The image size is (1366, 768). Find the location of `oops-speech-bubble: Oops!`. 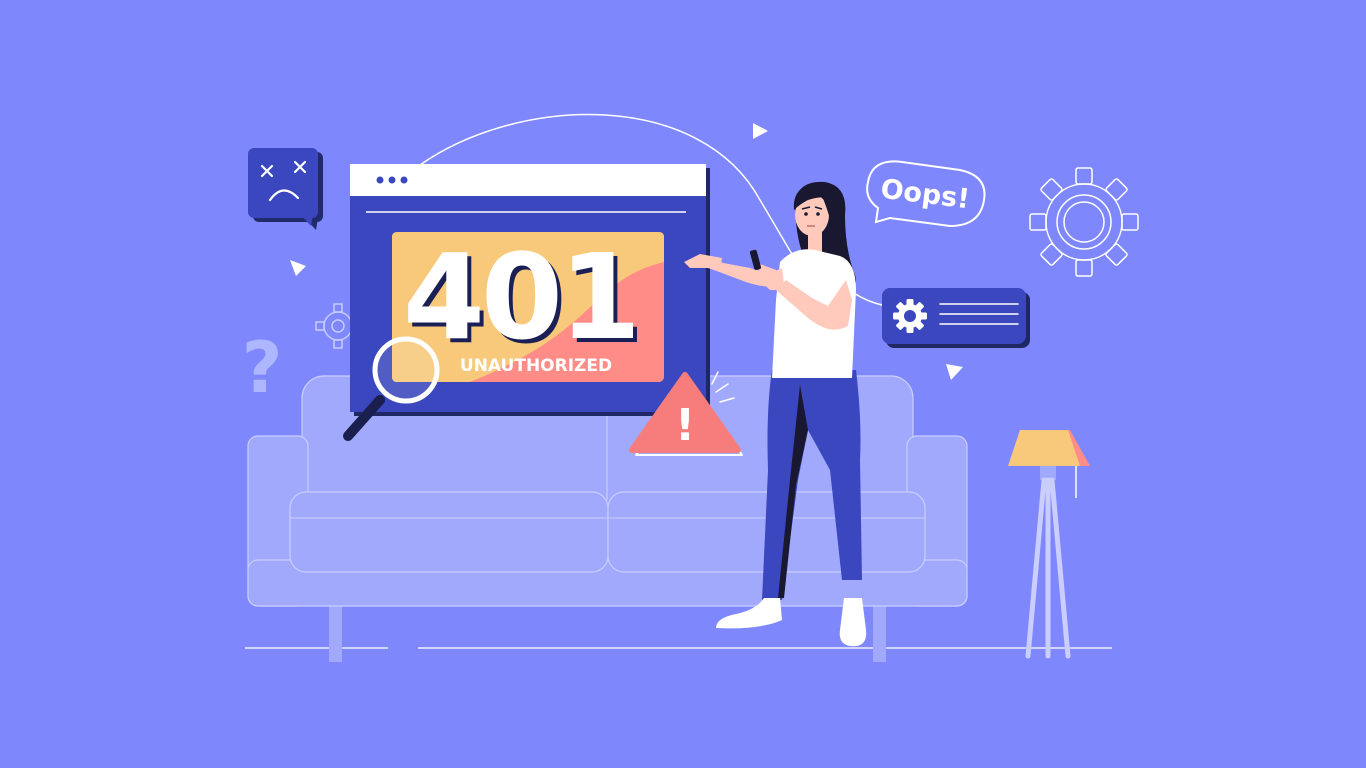

oops-speech-bubble: Oops! is located at coordinates (926, 194).